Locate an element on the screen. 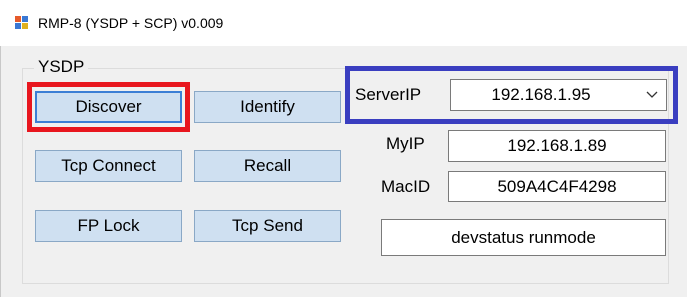 This screenshot has height=297, width=687. tcp-connect-button: Tcp Connect is located at coordinates (108, 166).